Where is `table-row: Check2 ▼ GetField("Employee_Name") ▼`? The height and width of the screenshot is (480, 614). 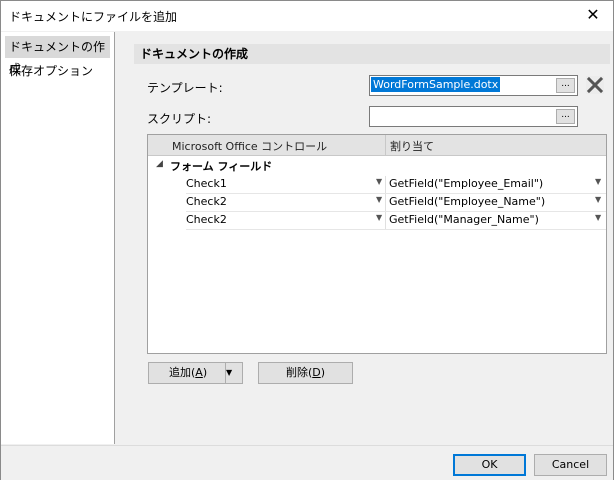 table-row: Check2 ▼ GetField("Employee_Name") ▼ is located at coordinates (396, 203).